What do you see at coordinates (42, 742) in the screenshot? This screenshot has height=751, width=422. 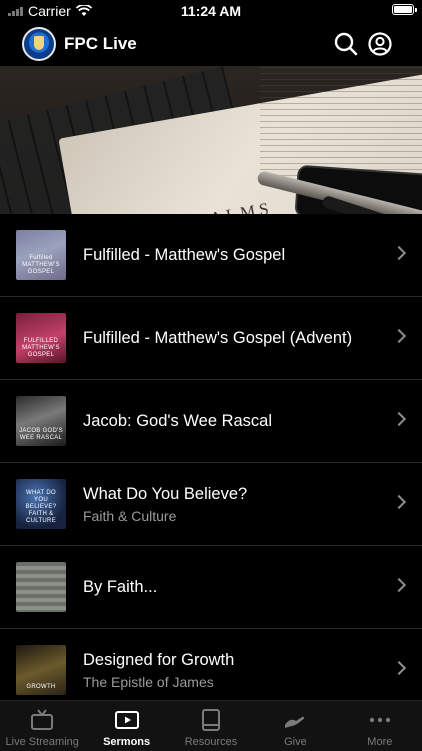 I see `tab-label: Live Streaming` at bounding box center [42, 742].